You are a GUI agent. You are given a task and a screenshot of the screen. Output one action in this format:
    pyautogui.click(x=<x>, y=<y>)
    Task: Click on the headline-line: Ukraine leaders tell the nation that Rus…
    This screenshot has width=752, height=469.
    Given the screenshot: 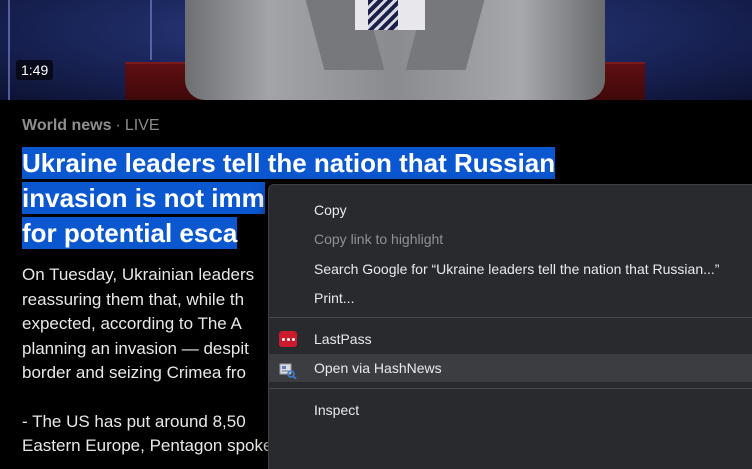 What is the action you would take?
    pyautogui.click(x=289, y=163)
    